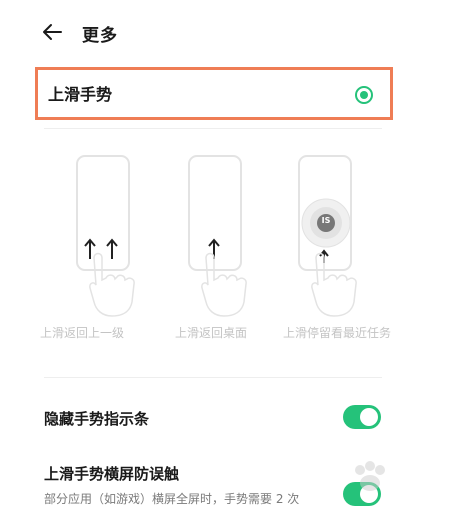 The image size is (451, 509). Describe the element at coordinates (225, 30) in the screenshot. I see `top-bar: 更多` at that location.